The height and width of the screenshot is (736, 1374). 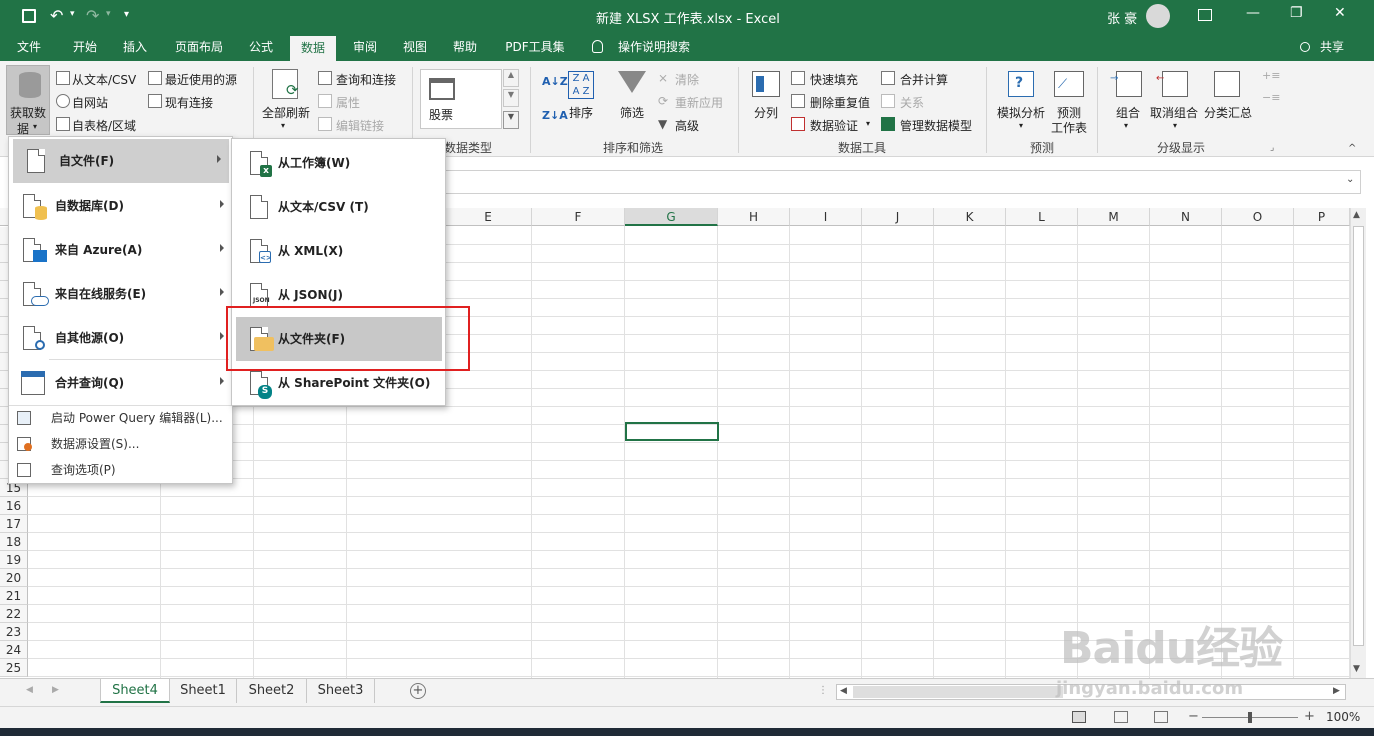 What do you see at coordinates (555, 115) in the screenshot?
I see `sort-za-icon: Z↓A` at bounding box center [555, 115].